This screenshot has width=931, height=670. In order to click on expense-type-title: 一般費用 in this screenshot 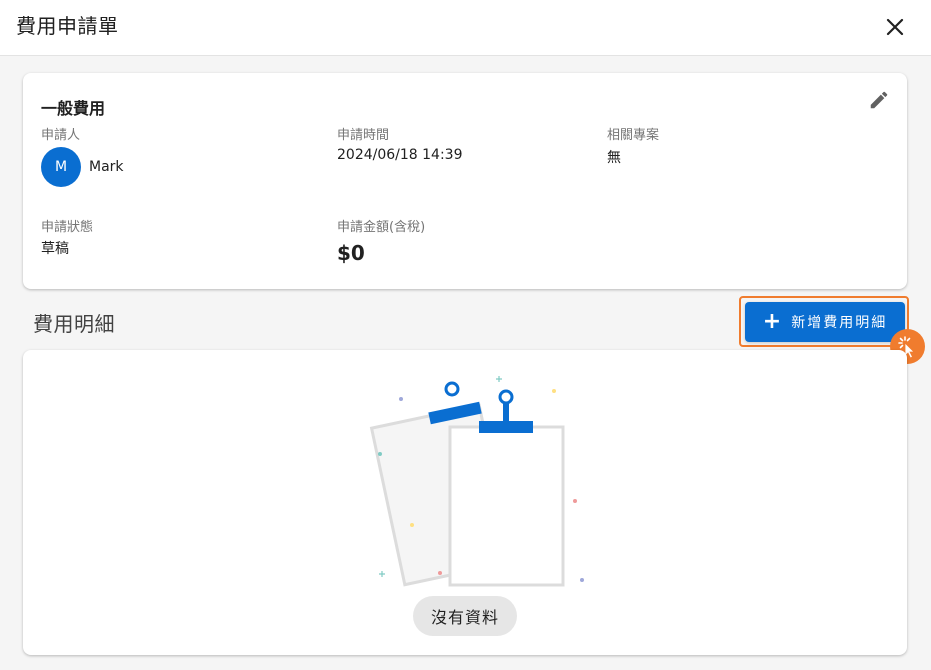, I will do `click(73, 108)`.